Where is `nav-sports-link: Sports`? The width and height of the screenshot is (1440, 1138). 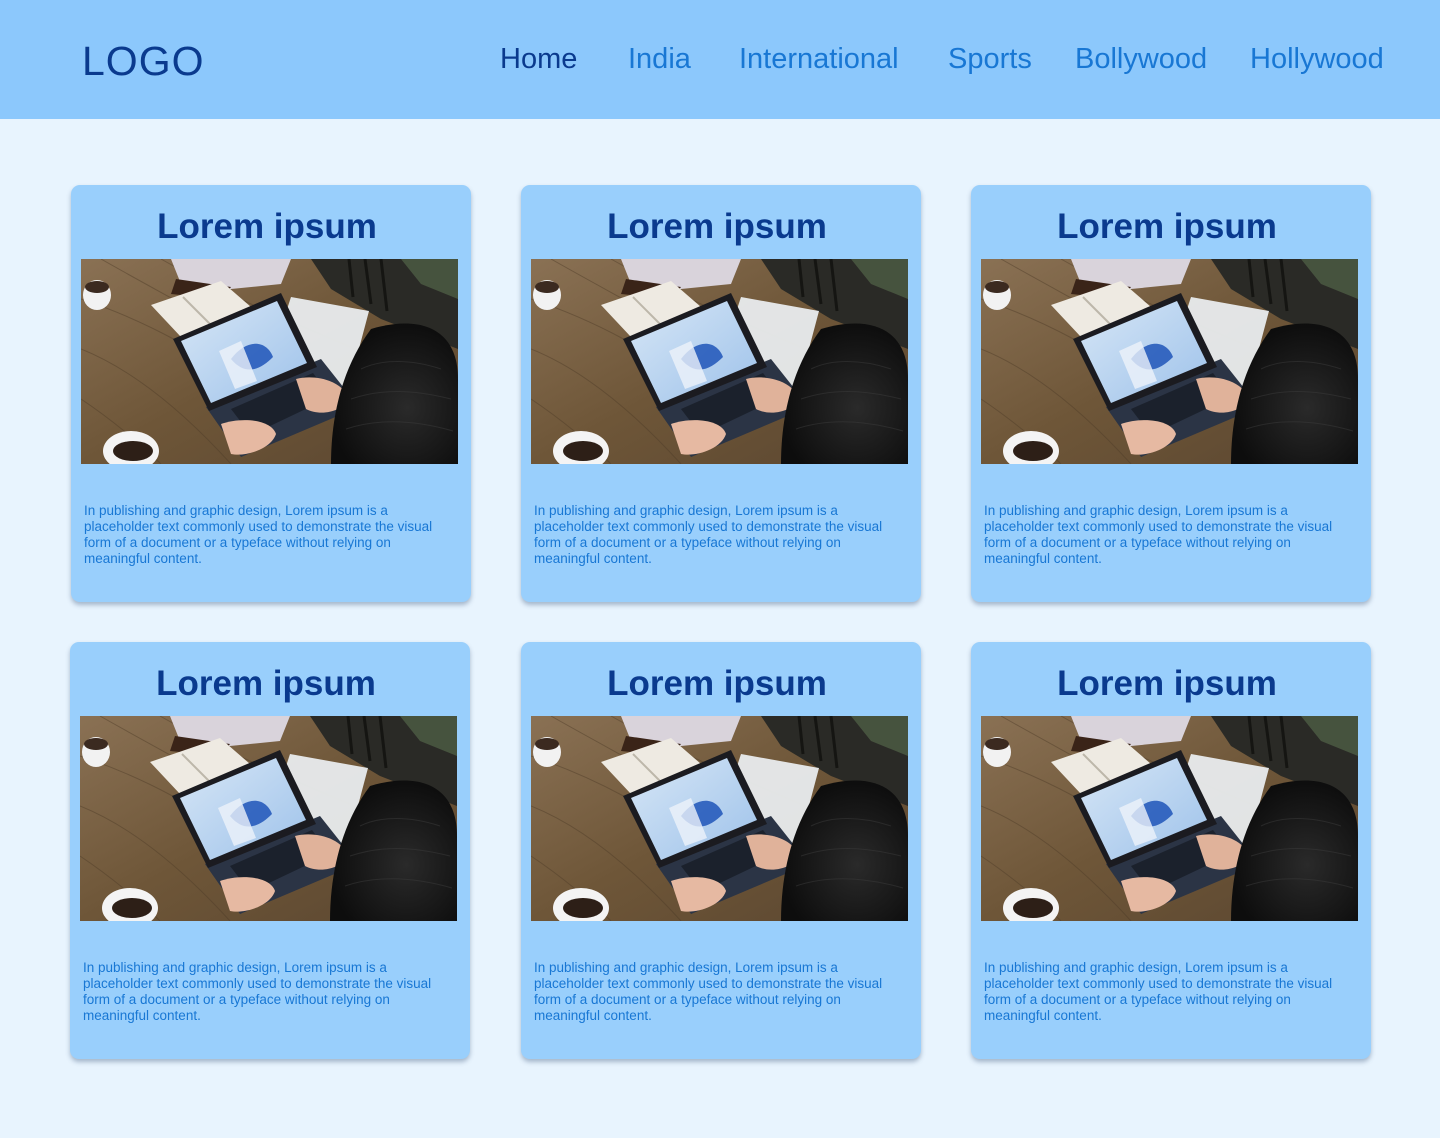 nav-sports-link: Sports is located at coordinates (990, 59).